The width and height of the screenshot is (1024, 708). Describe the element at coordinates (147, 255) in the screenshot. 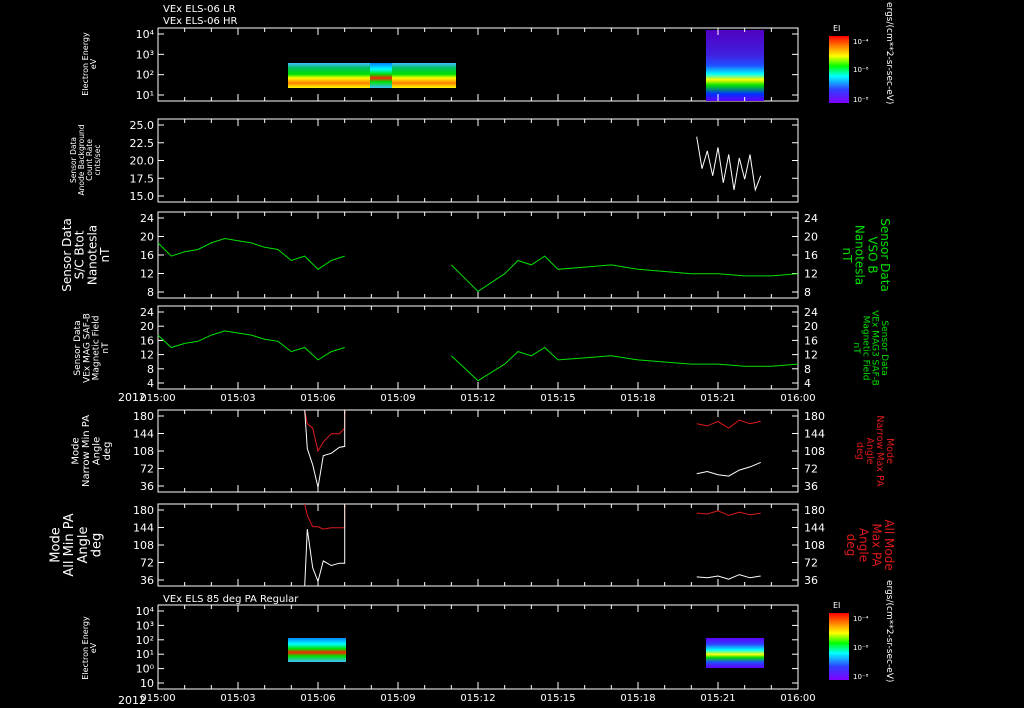

I see `y-tick-label: 16` at that location.